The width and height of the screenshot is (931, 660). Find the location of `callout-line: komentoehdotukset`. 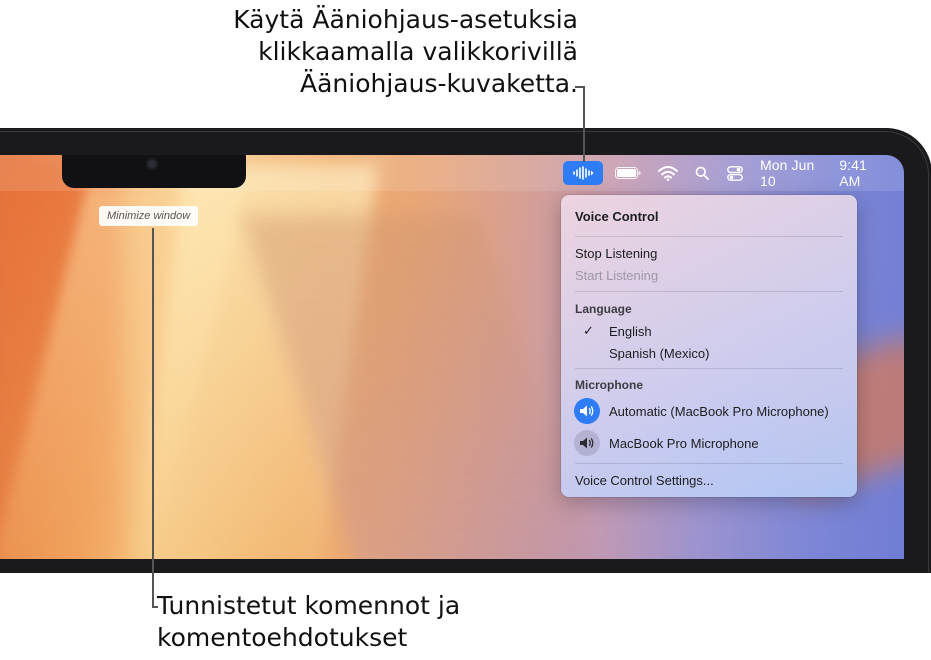

callout-line: komentoehdotukset is located at coordinates (282, 637).